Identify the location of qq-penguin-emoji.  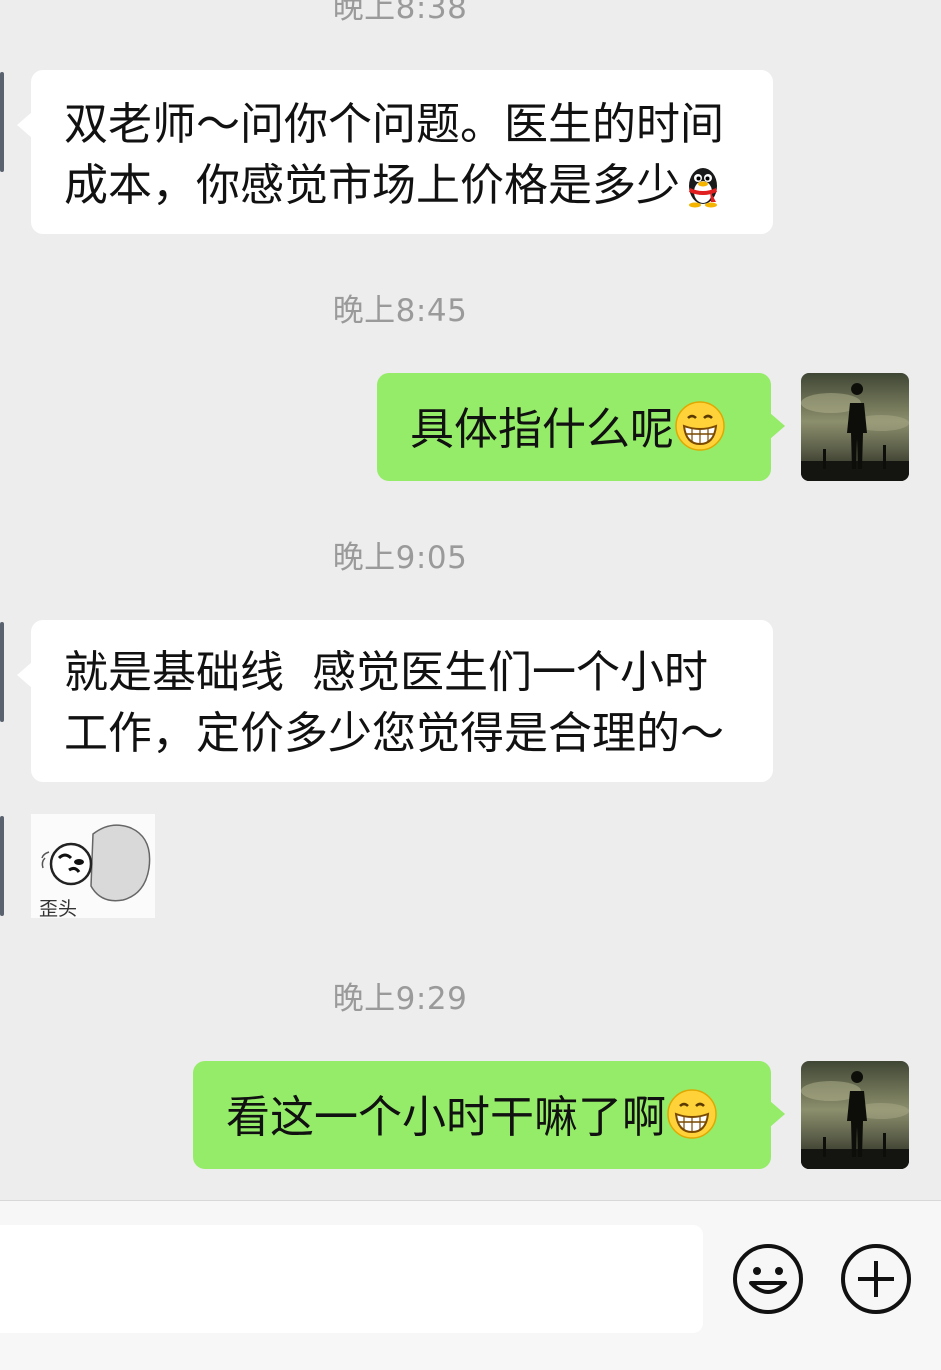
(703, 193).